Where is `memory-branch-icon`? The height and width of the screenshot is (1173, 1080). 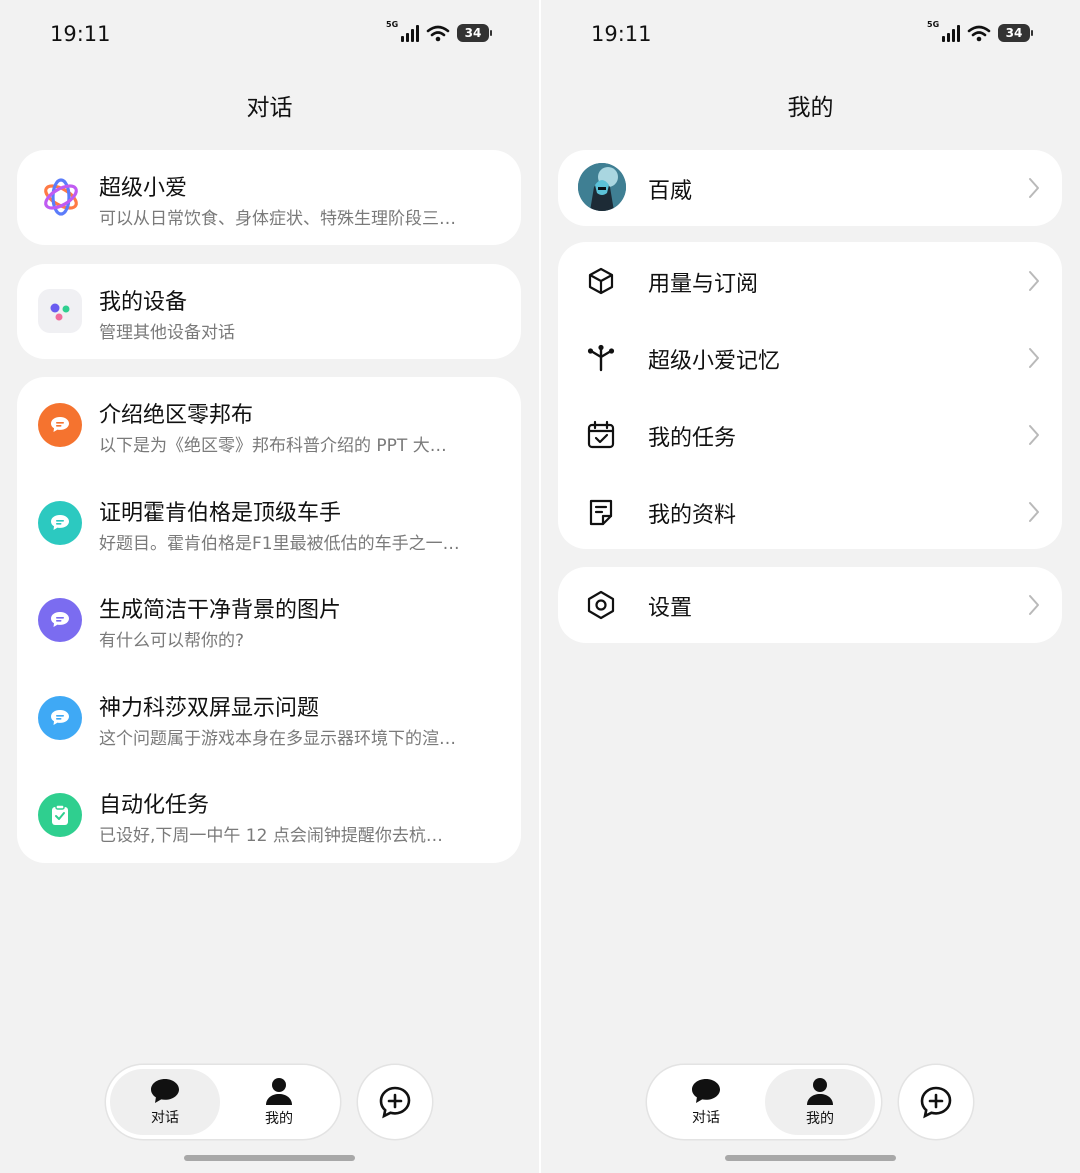
memory-branch-icon is located at coordinates (601, 358).